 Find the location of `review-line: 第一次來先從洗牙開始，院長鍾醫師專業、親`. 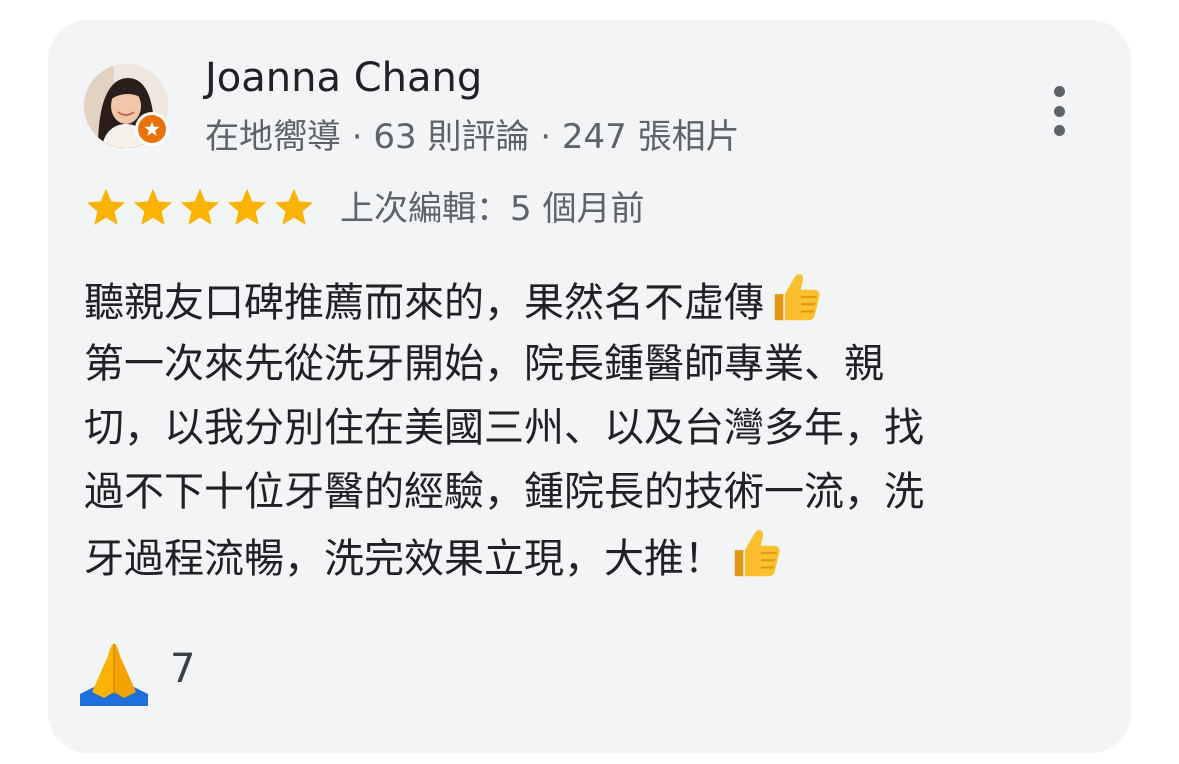

review-line: 第一次來先從洗牙開始，院長鍾醫師專業、親 is located at coordinates (484, 364).